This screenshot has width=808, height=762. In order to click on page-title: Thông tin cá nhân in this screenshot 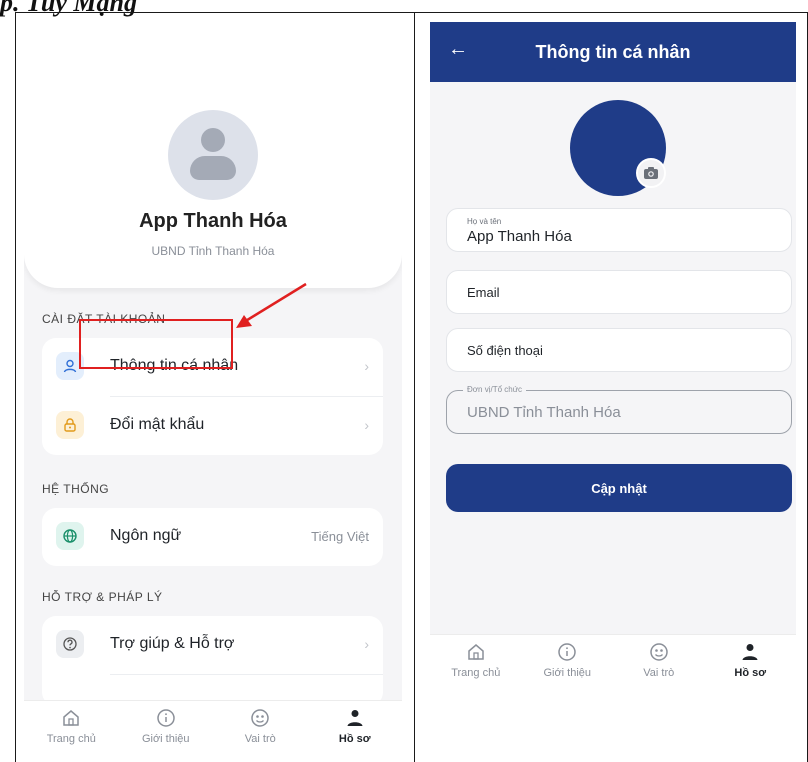, I will do `click(613, 52)`.